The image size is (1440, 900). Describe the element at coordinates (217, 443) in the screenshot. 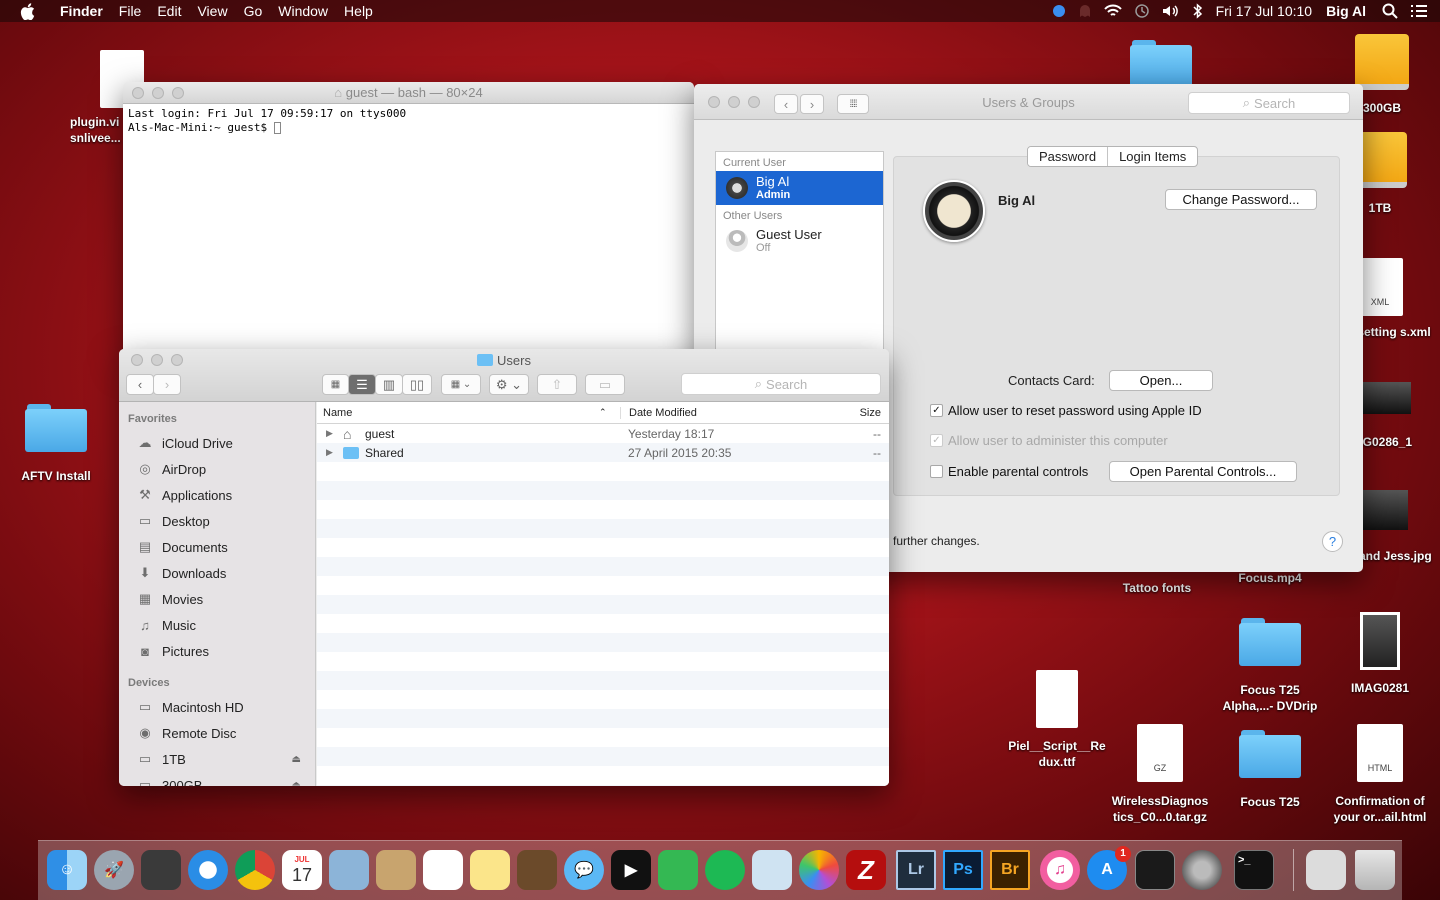

I see `sidebar-item-icloud-drive: ☁ iCloud Drive` at that location.